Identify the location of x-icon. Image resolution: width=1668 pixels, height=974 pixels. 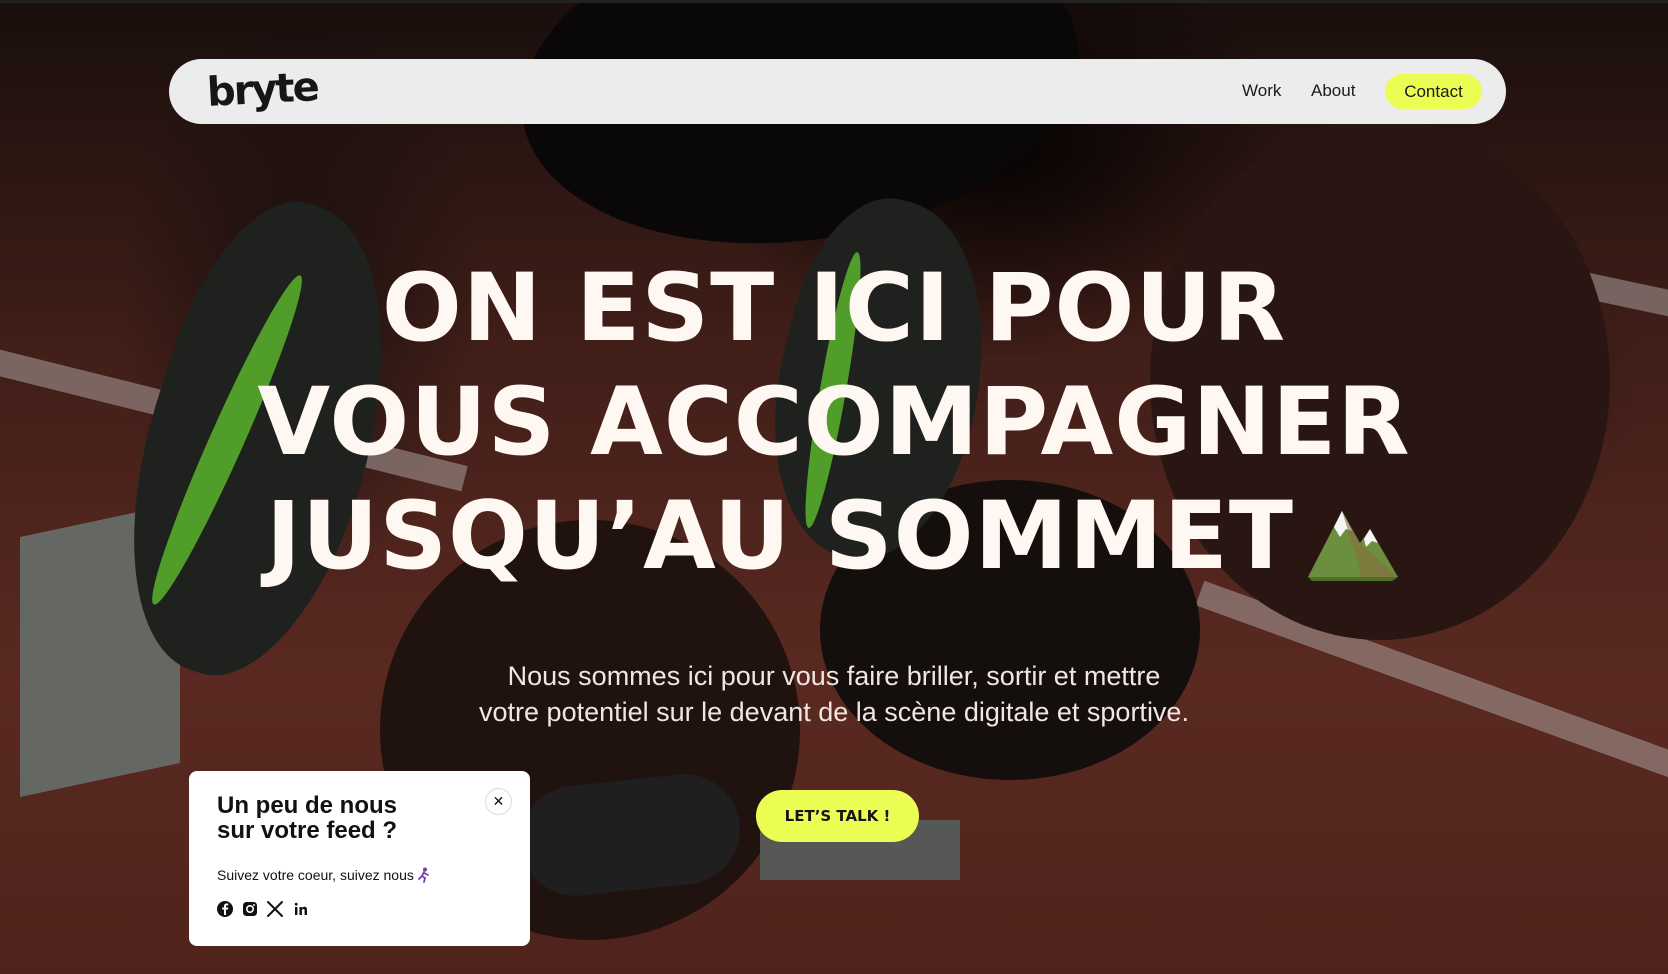
(275, 909).